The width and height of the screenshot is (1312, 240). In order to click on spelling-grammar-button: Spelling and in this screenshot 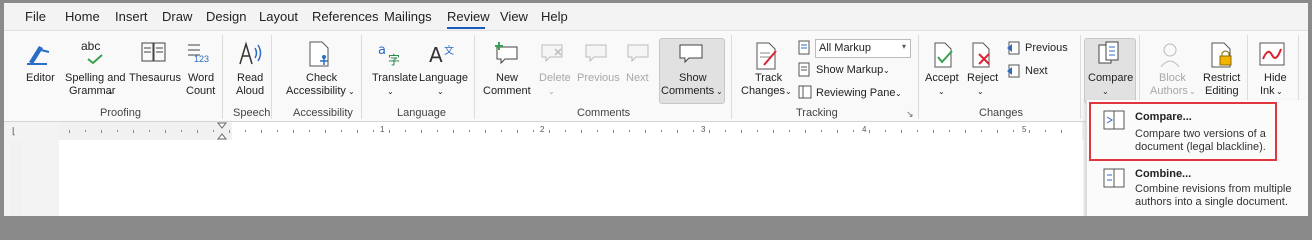, I will do `click(95, 78)`.